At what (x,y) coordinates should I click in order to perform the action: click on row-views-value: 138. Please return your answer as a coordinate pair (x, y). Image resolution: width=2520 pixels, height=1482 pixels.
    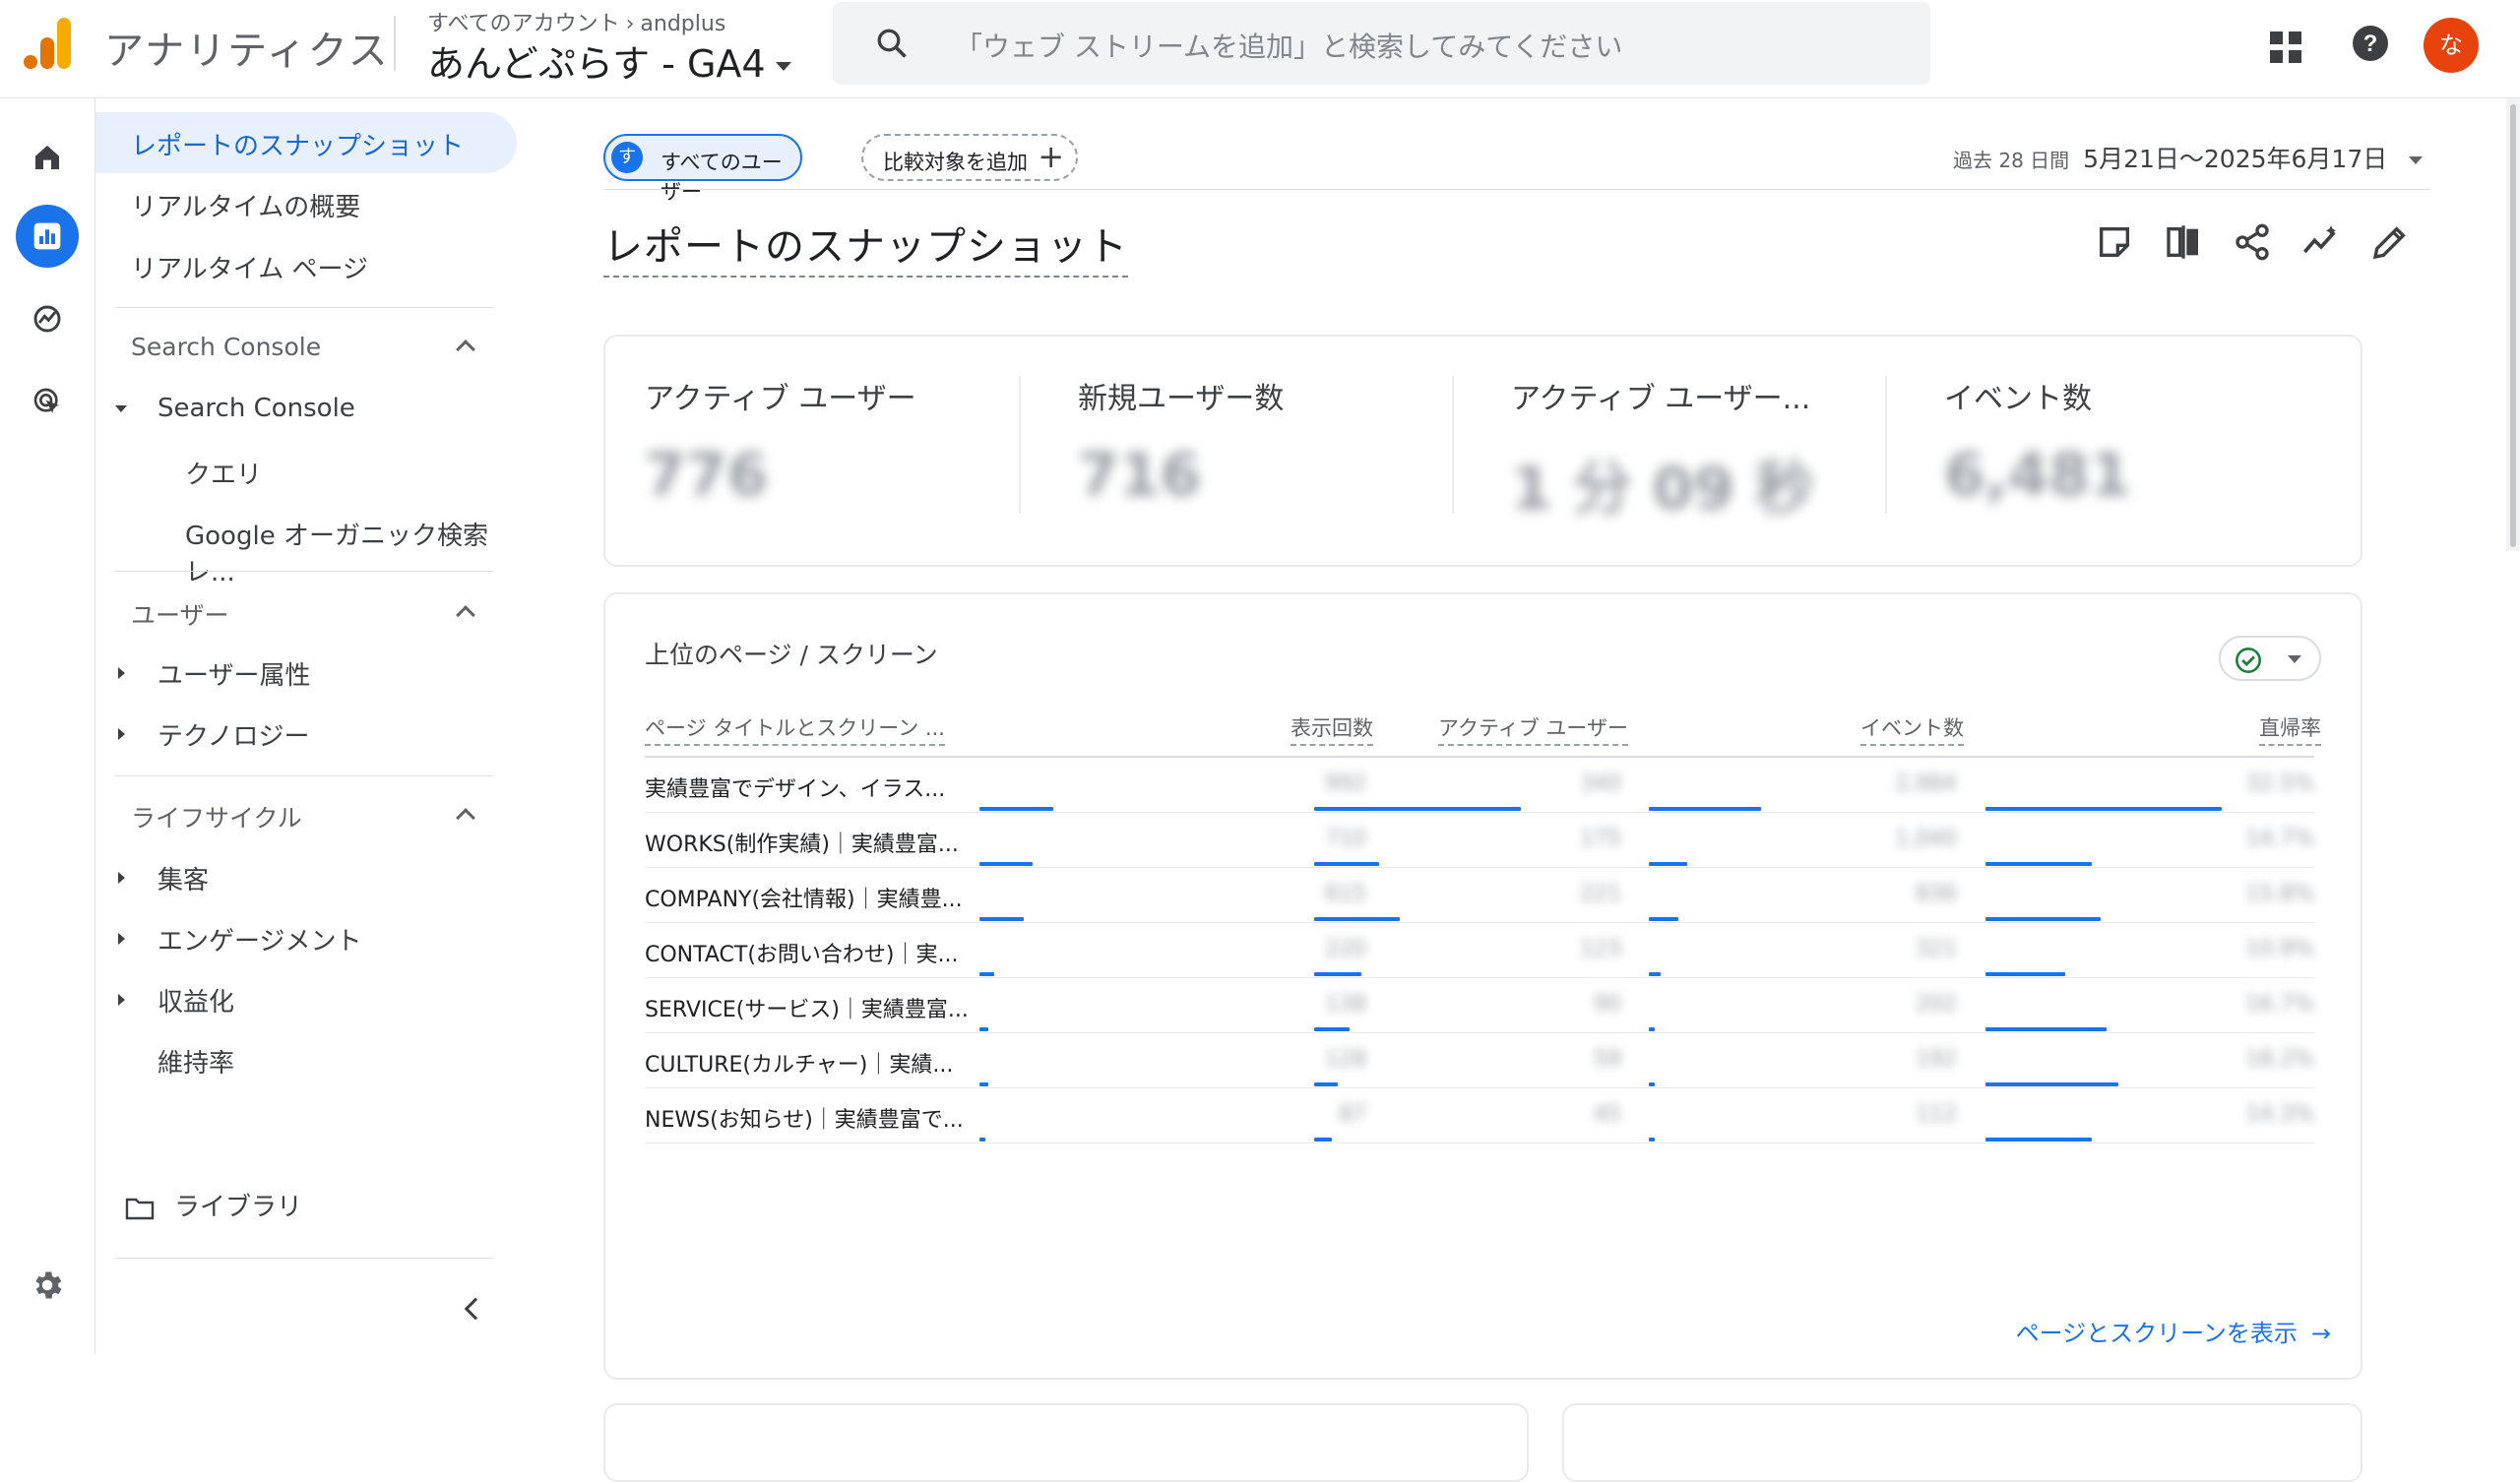
    Looking at the image, I should click on (1345, 1004).